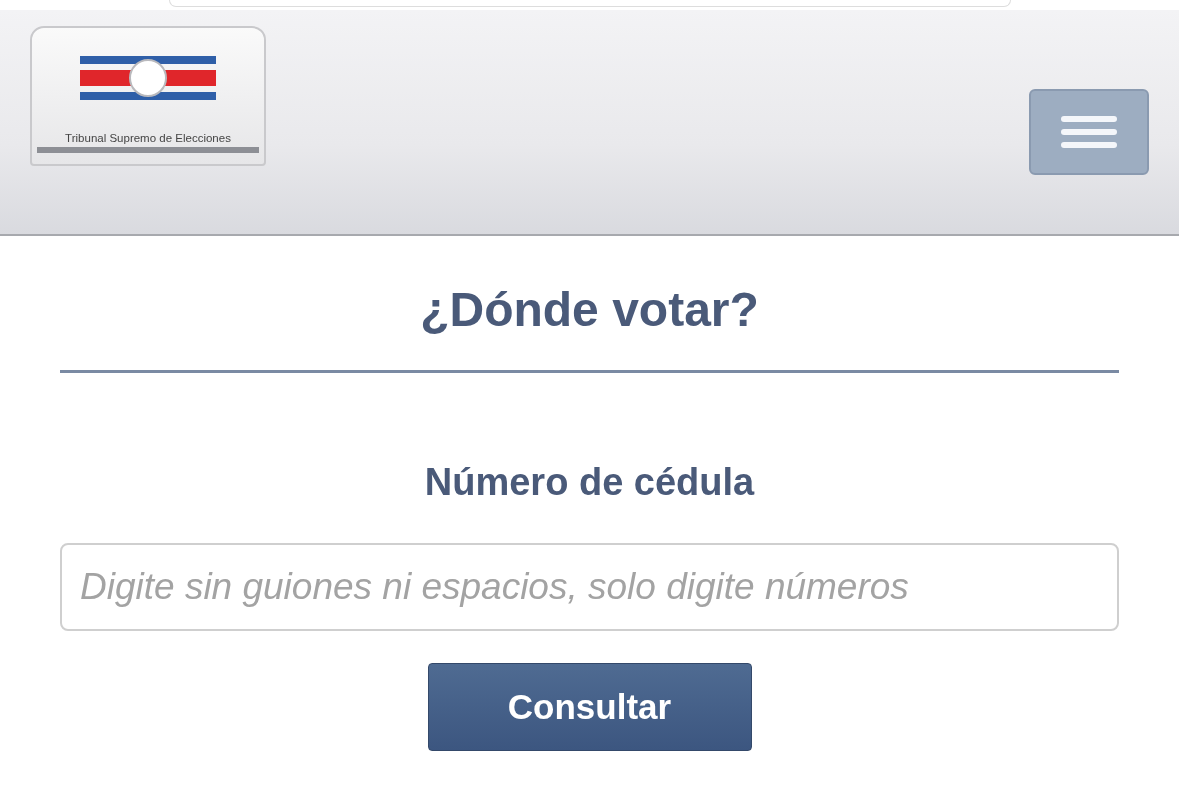  I want to click on menu-button, so click(1089, 132).